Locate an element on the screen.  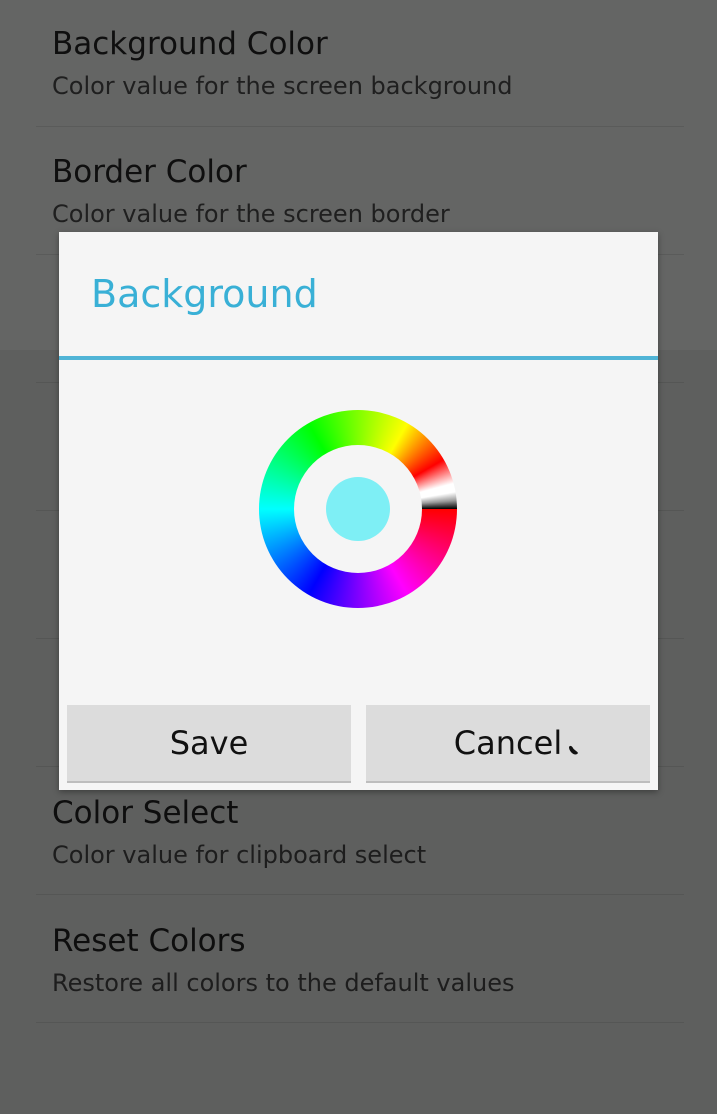
selected-color-preview is located at coordinates (358, 509).